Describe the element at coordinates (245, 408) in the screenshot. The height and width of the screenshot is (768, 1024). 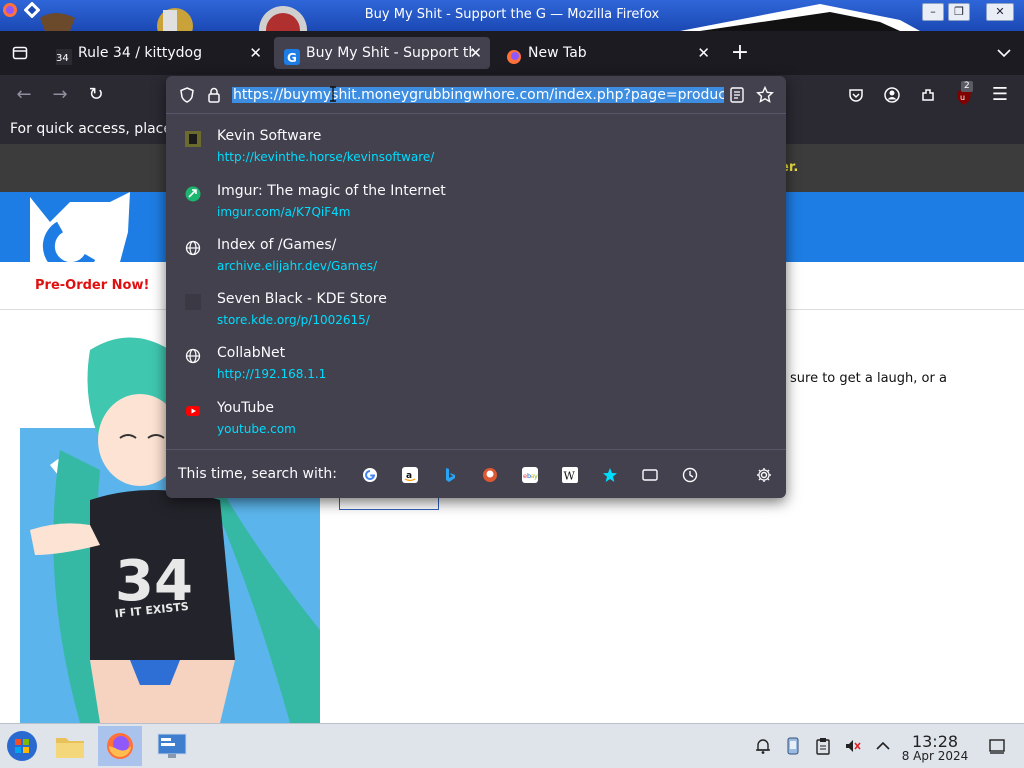
I see `suggestion-title: YouTube` at that location.